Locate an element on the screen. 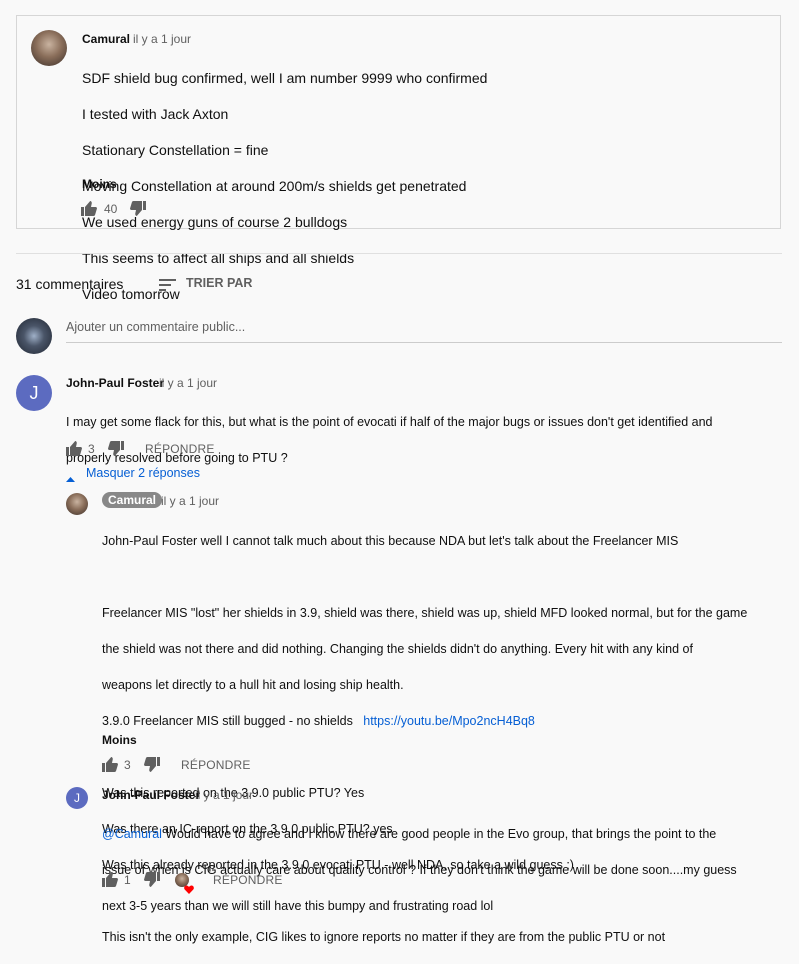 Image resolution: width=799 pixels, height=964 pixels. pinned-line: I tested with Jack Axton is located at coordinates (155, 114).